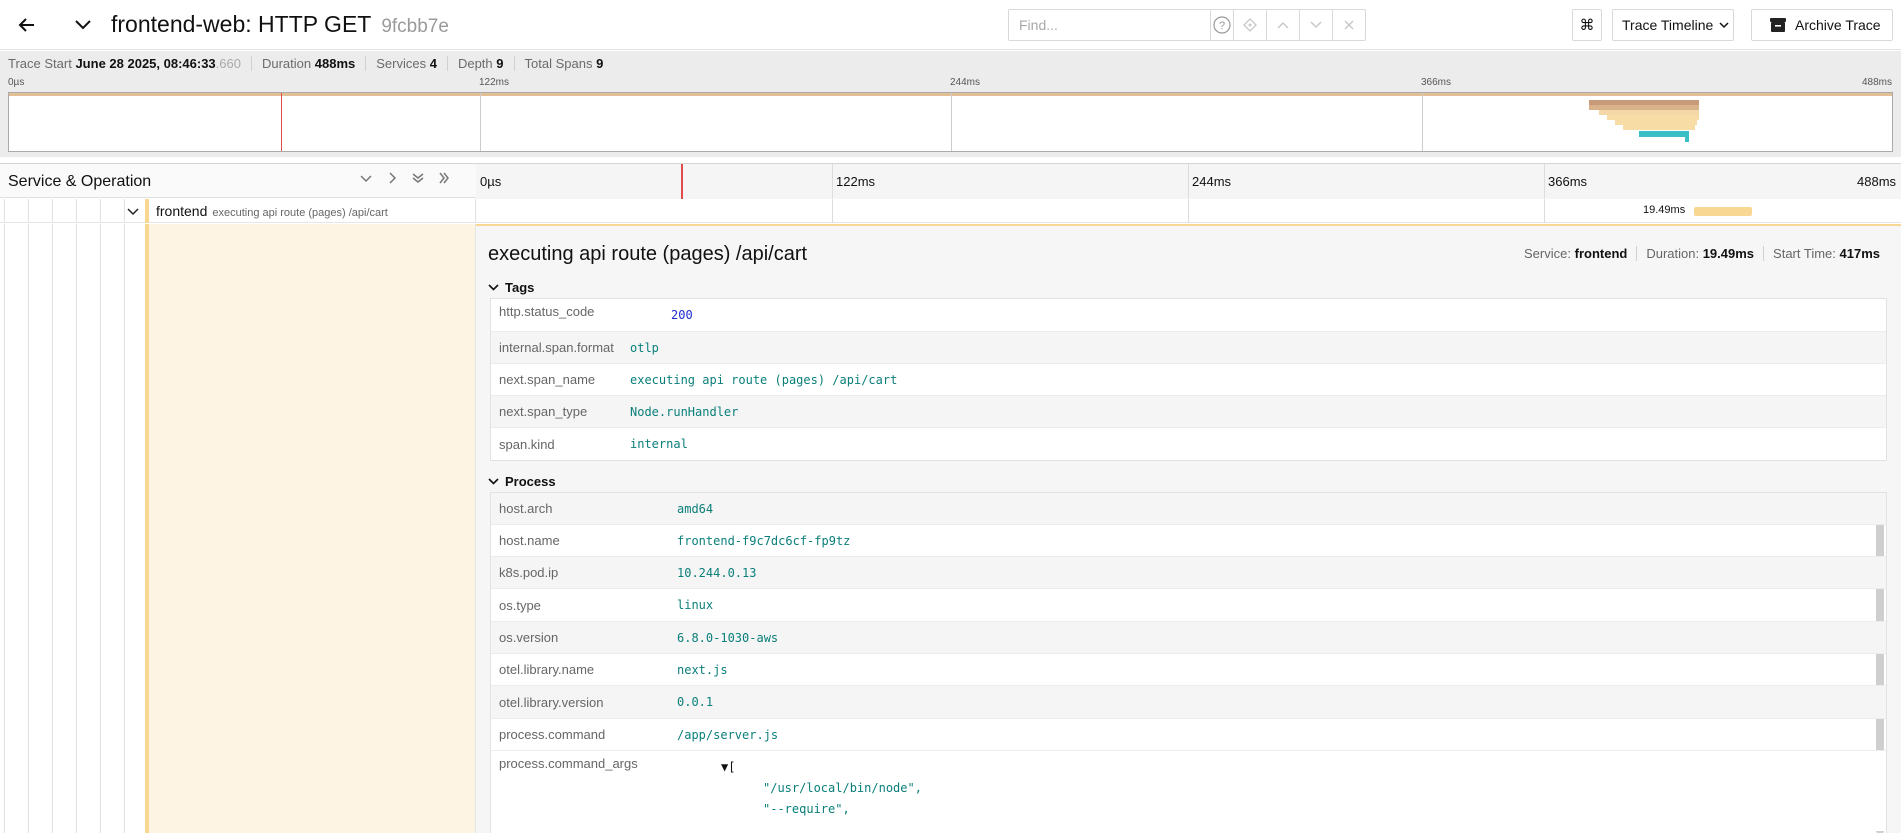 This screenshot has height=833, width=1901. Describe the element at coordinates (965, 82) in the screenshot. I see `minimap-tick: 244ms` at that location.